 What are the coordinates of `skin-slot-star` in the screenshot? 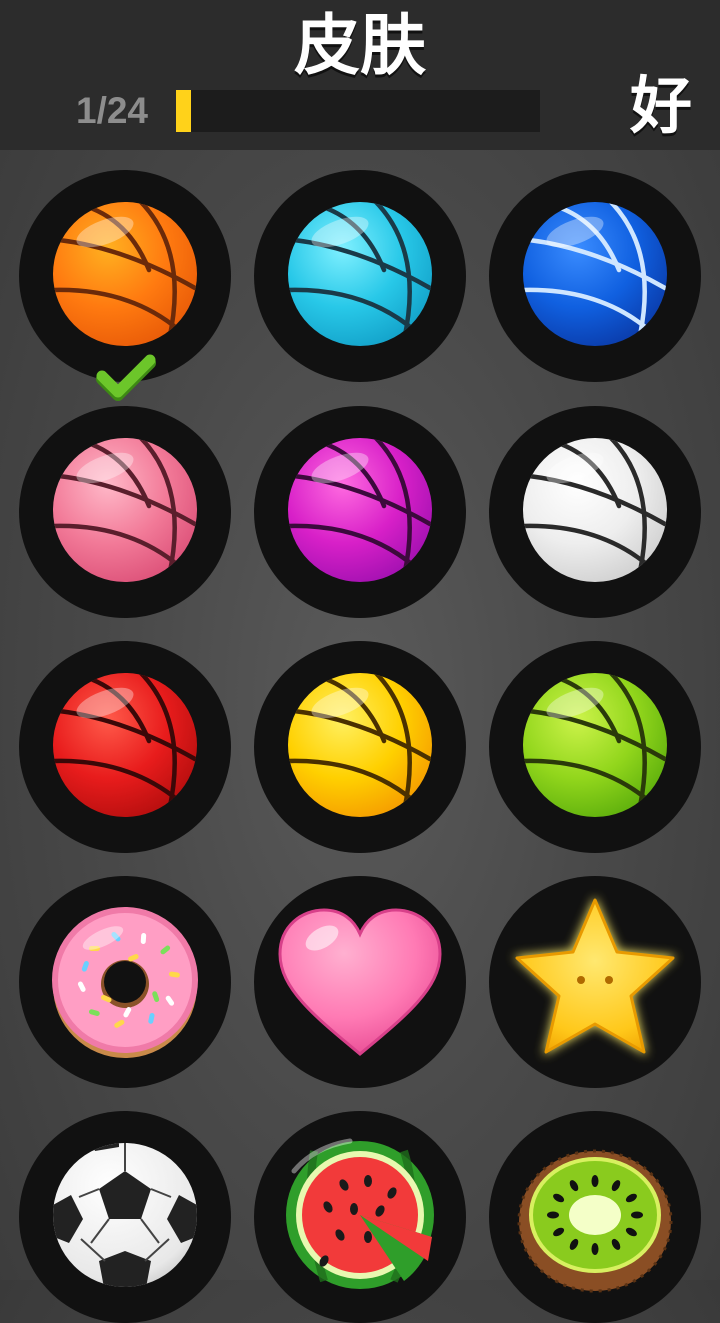 It's located at (595, 982).